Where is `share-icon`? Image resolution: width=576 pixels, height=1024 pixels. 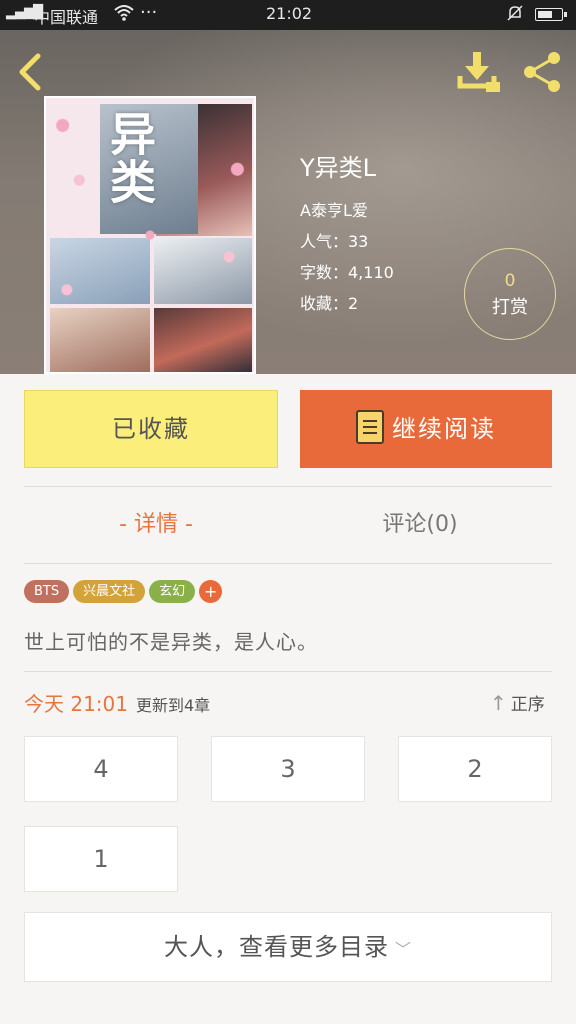
share-icon is located at coordinates (542, 72).